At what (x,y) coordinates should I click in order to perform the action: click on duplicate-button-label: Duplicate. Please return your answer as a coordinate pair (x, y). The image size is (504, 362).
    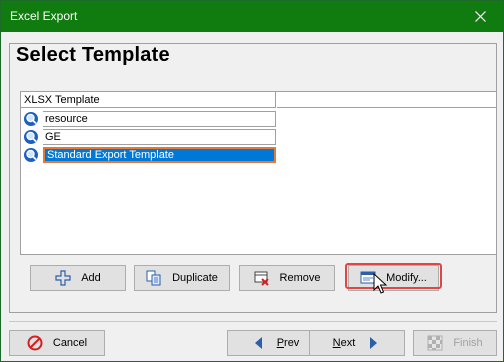
    Looking at the image, I should click on (195, 278).